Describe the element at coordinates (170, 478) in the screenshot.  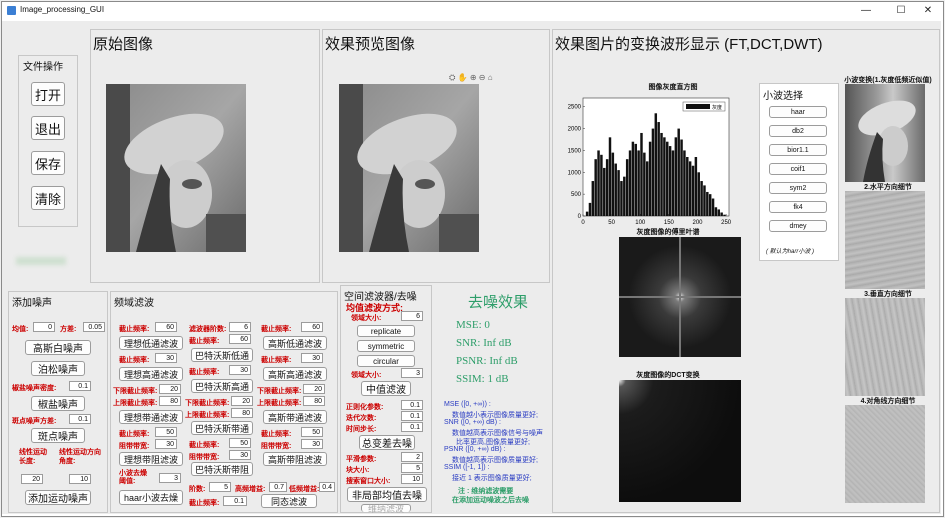
I see `wavelet-thr-field: 3` at that location.